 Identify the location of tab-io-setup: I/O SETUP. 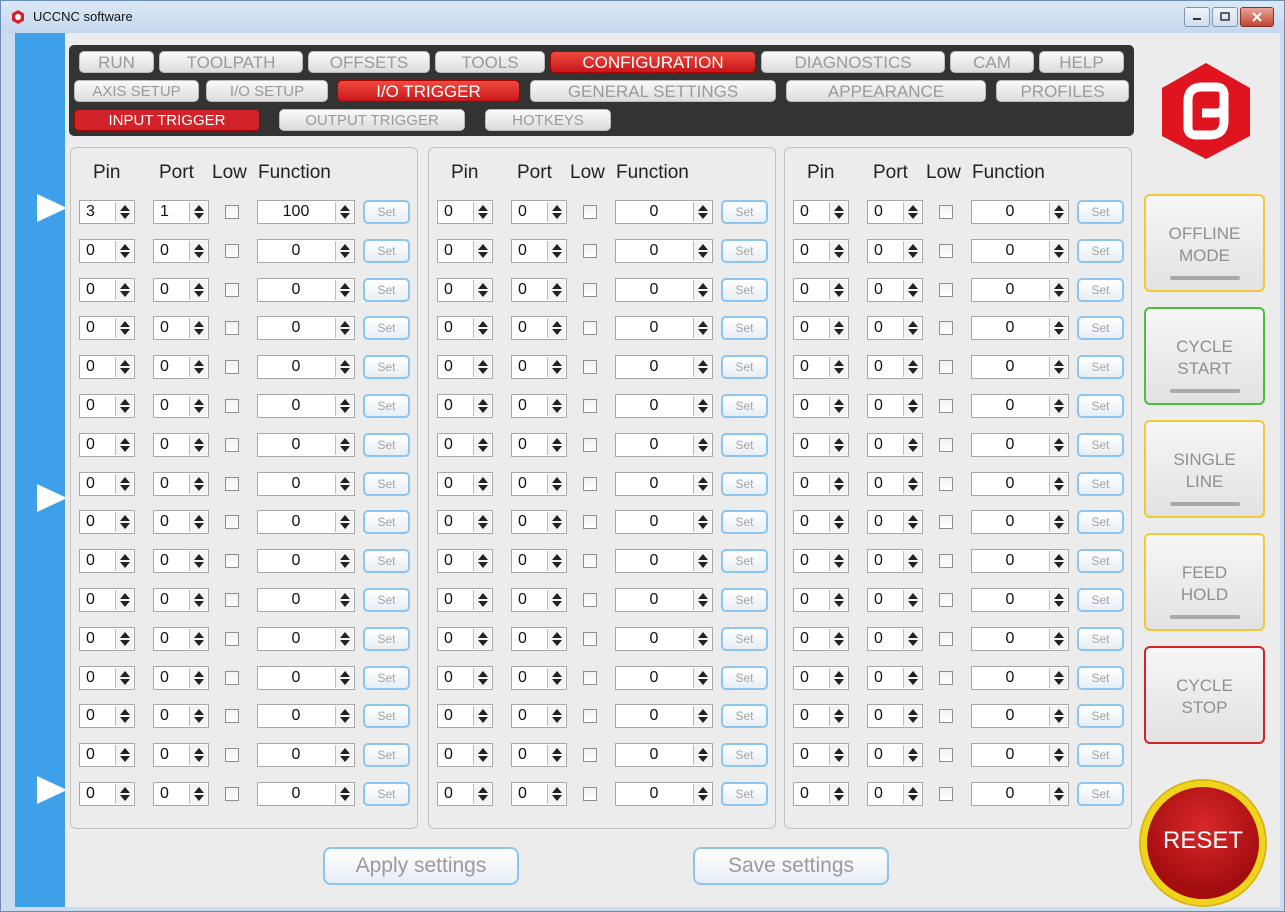
(267, 91).